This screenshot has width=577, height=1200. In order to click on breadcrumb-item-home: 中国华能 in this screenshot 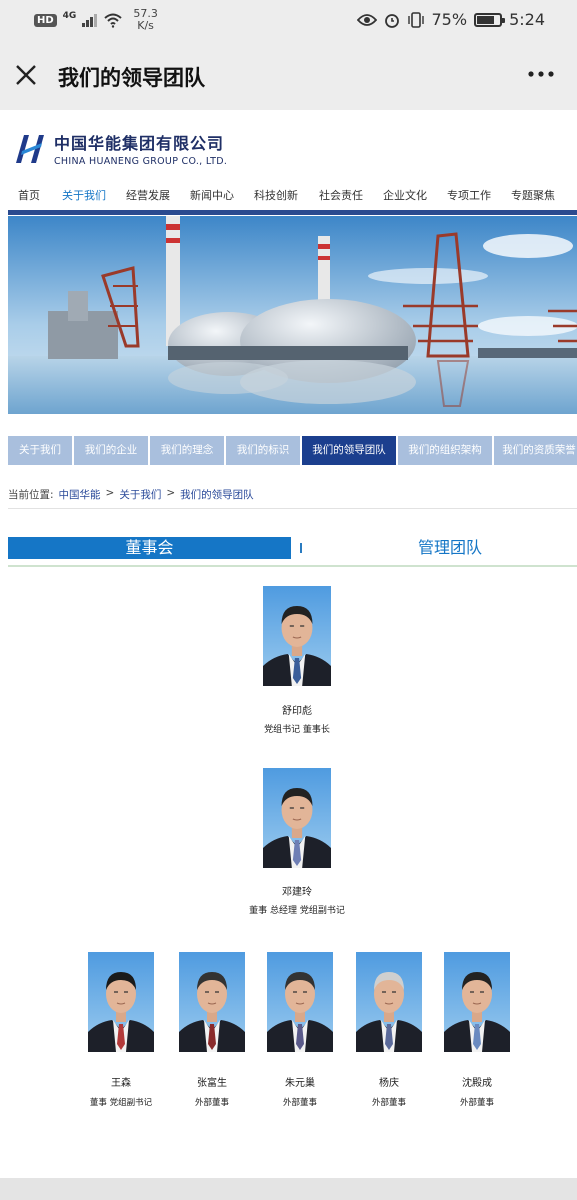, I will do `click(80, 494)`.